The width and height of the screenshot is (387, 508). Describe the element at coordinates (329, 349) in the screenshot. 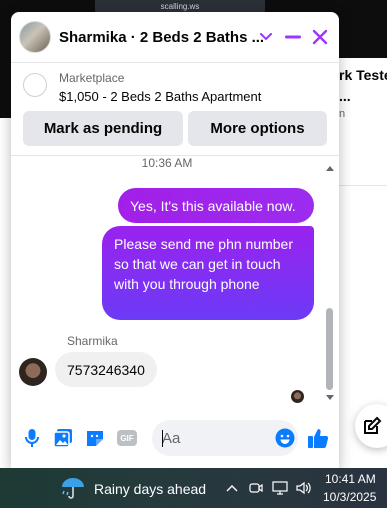

I see `scrollbar-thumb` at that location.